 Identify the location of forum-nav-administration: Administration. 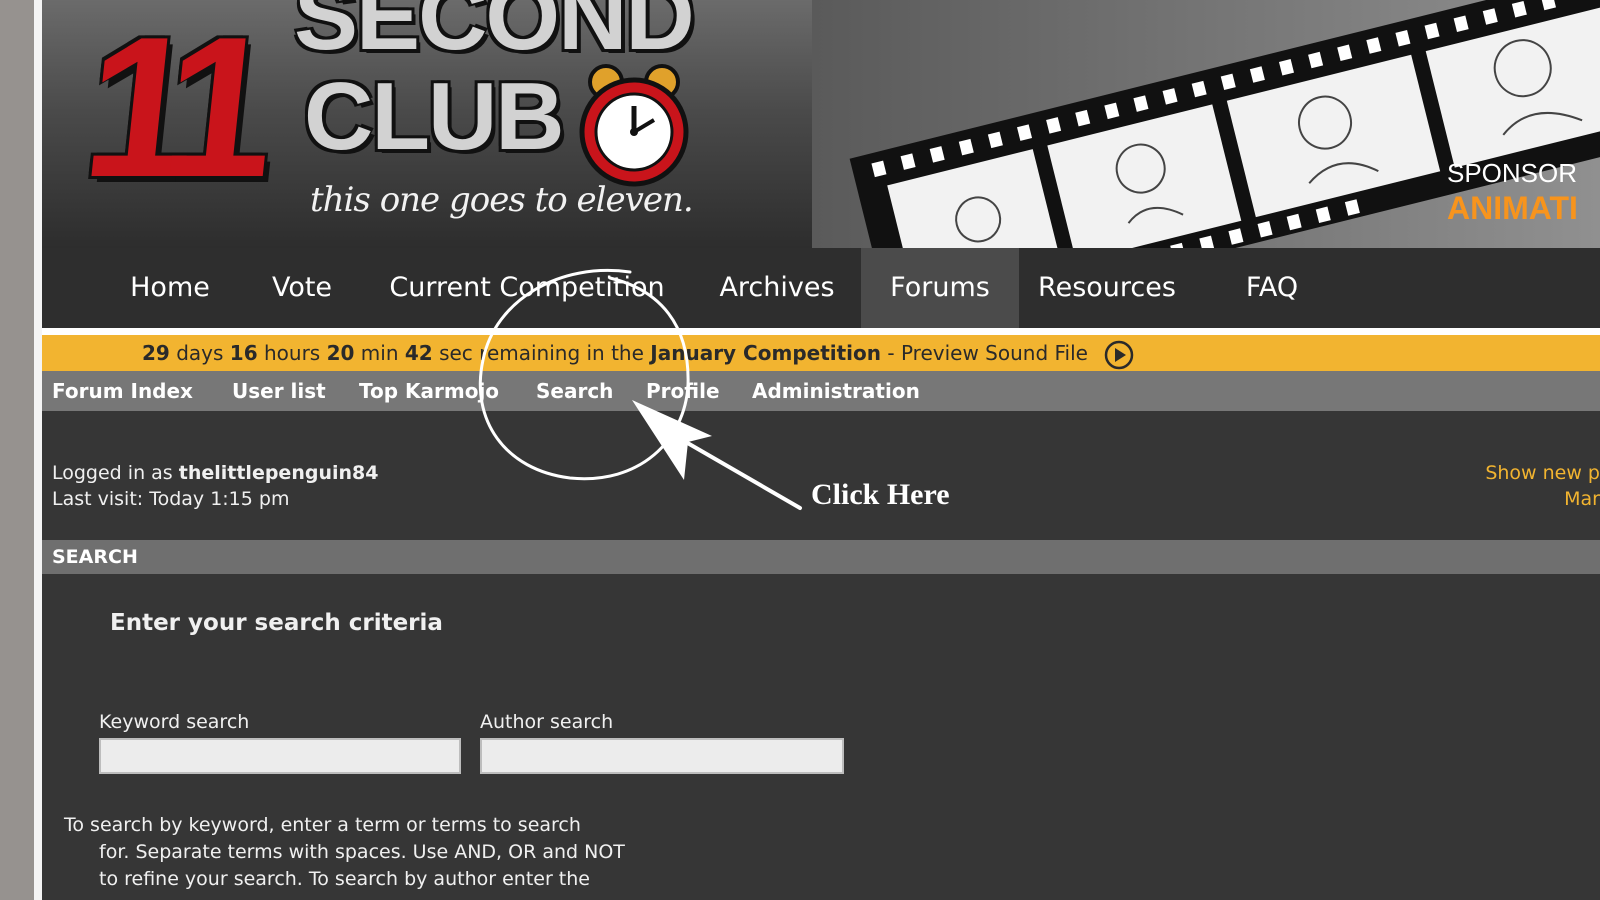
(836, 391).